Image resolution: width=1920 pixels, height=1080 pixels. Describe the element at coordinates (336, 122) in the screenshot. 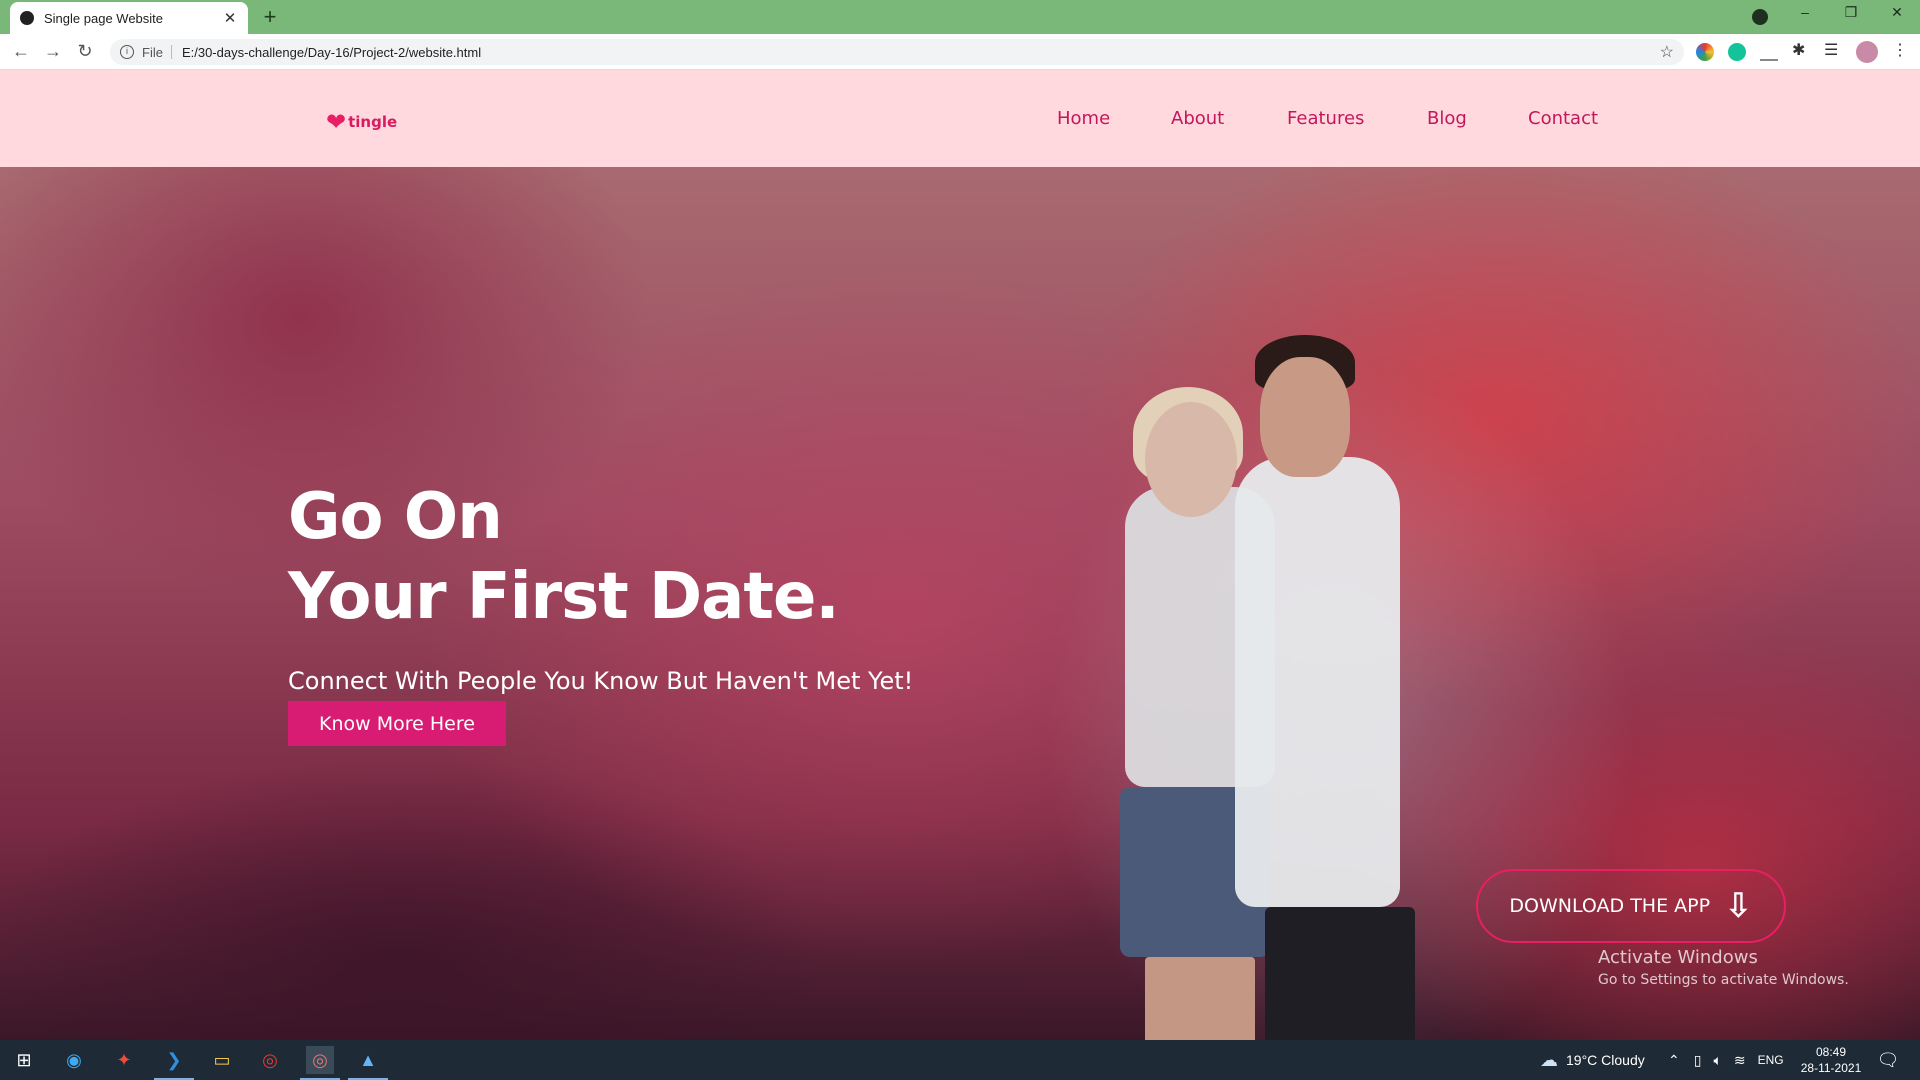

I see `heart-icon: ❤` at that location.